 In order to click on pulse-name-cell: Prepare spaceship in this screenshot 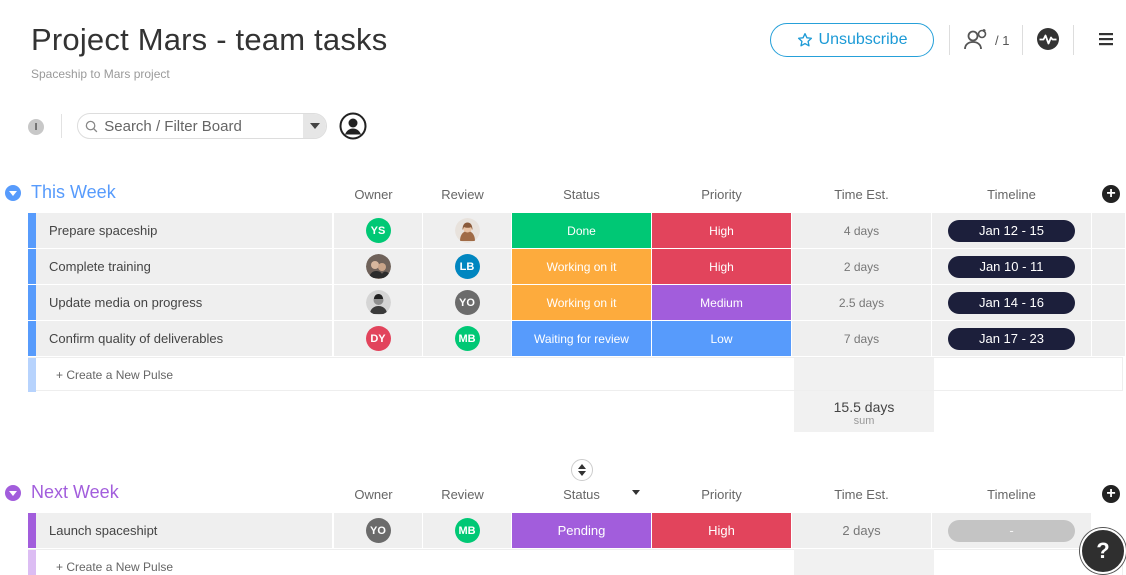, I will do `click(184, 230)`.